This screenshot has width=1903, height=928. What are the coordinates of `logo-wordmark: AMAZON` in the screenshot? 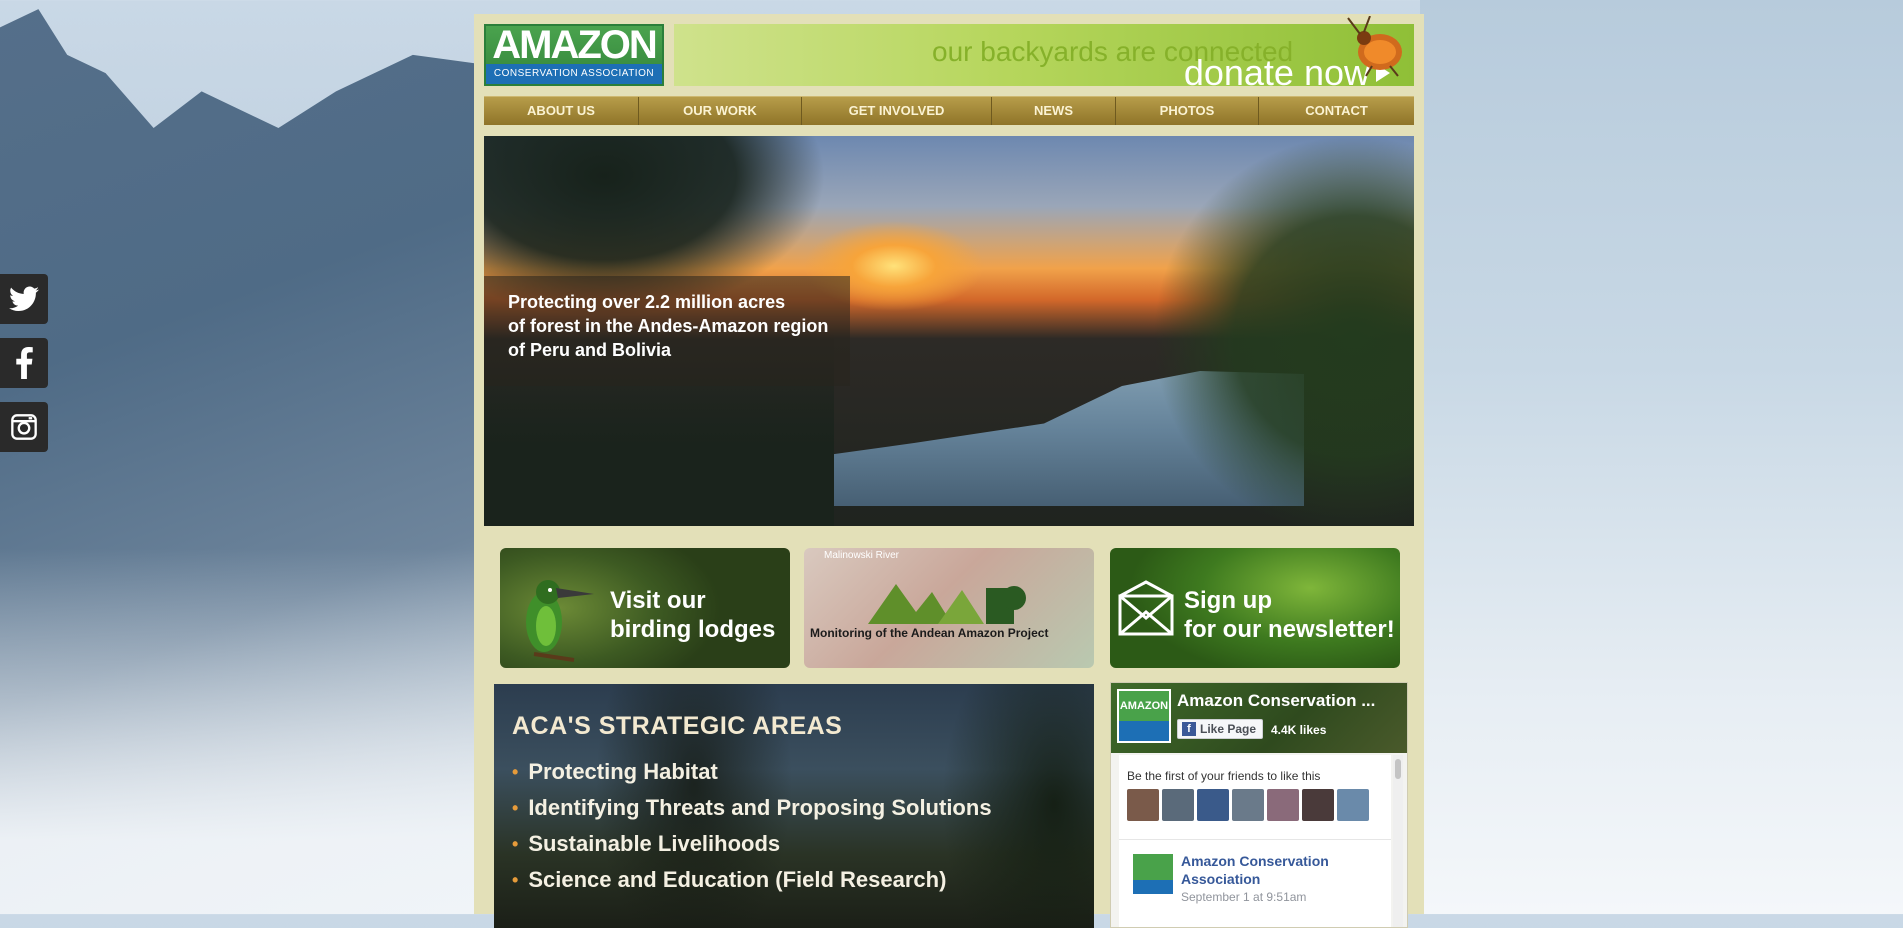 It's located at (574, 45).